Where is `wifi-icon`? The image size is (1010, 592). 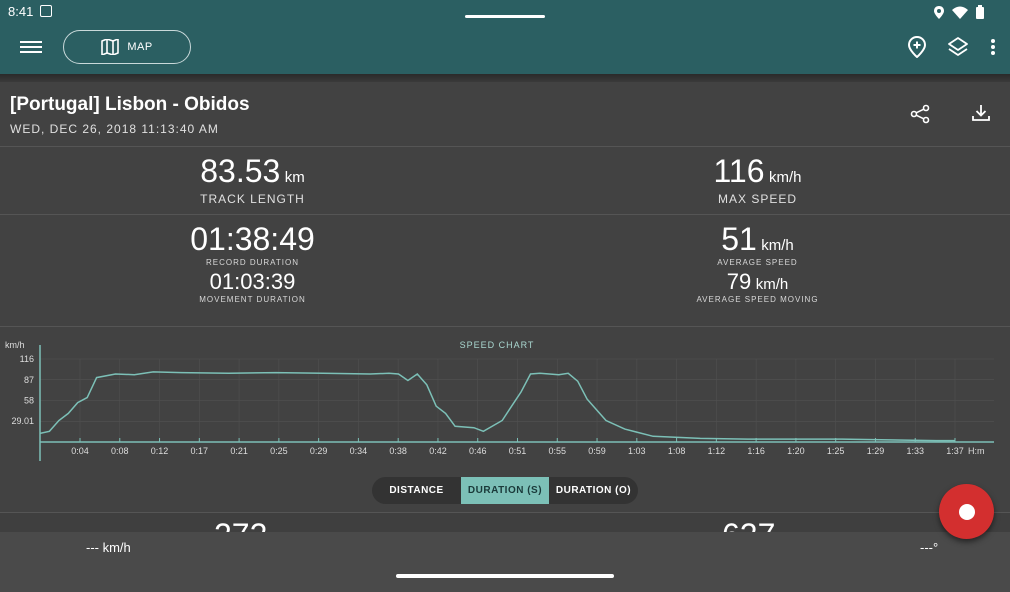
wifi-icon is located at coordinates (960, 12).